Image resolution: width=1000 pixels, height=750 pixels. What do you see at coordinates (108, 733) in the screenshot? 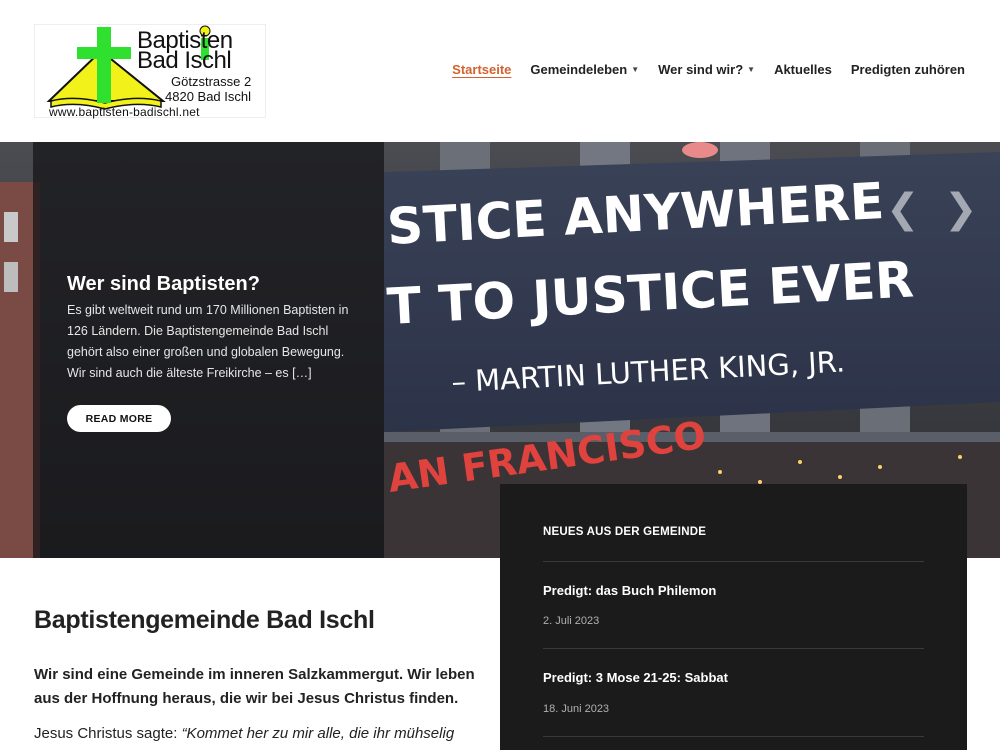
I see `quote-prefix: Jesus Christus sagte:` at bounding box center [108, 733].